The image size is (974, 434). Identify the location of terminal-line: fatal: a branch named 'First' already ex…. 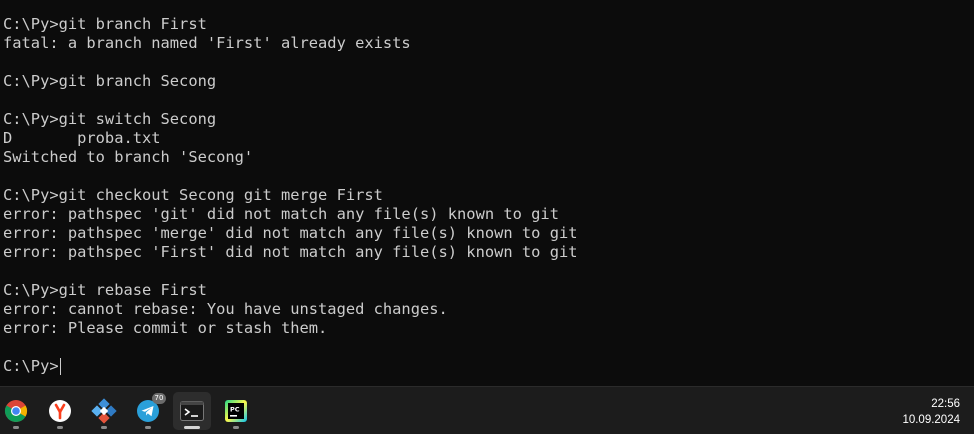
(207, 43).